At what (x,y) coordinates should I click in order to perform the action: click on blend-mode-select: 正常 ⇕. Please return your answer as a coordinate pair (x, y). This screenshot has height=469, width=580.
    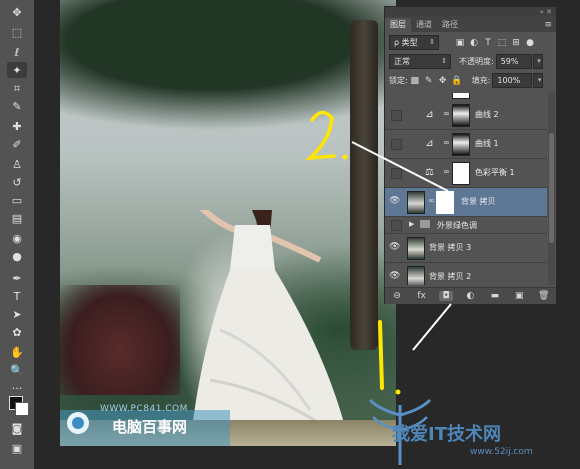
    Looking at the image, I should click on (420, 61).